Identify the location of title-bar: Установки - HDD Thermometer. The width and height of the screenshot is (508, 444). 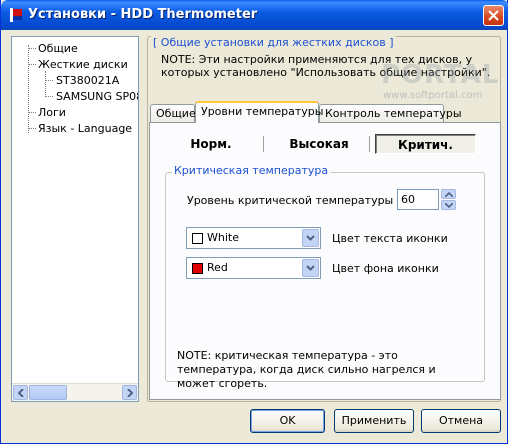
(254, 15).